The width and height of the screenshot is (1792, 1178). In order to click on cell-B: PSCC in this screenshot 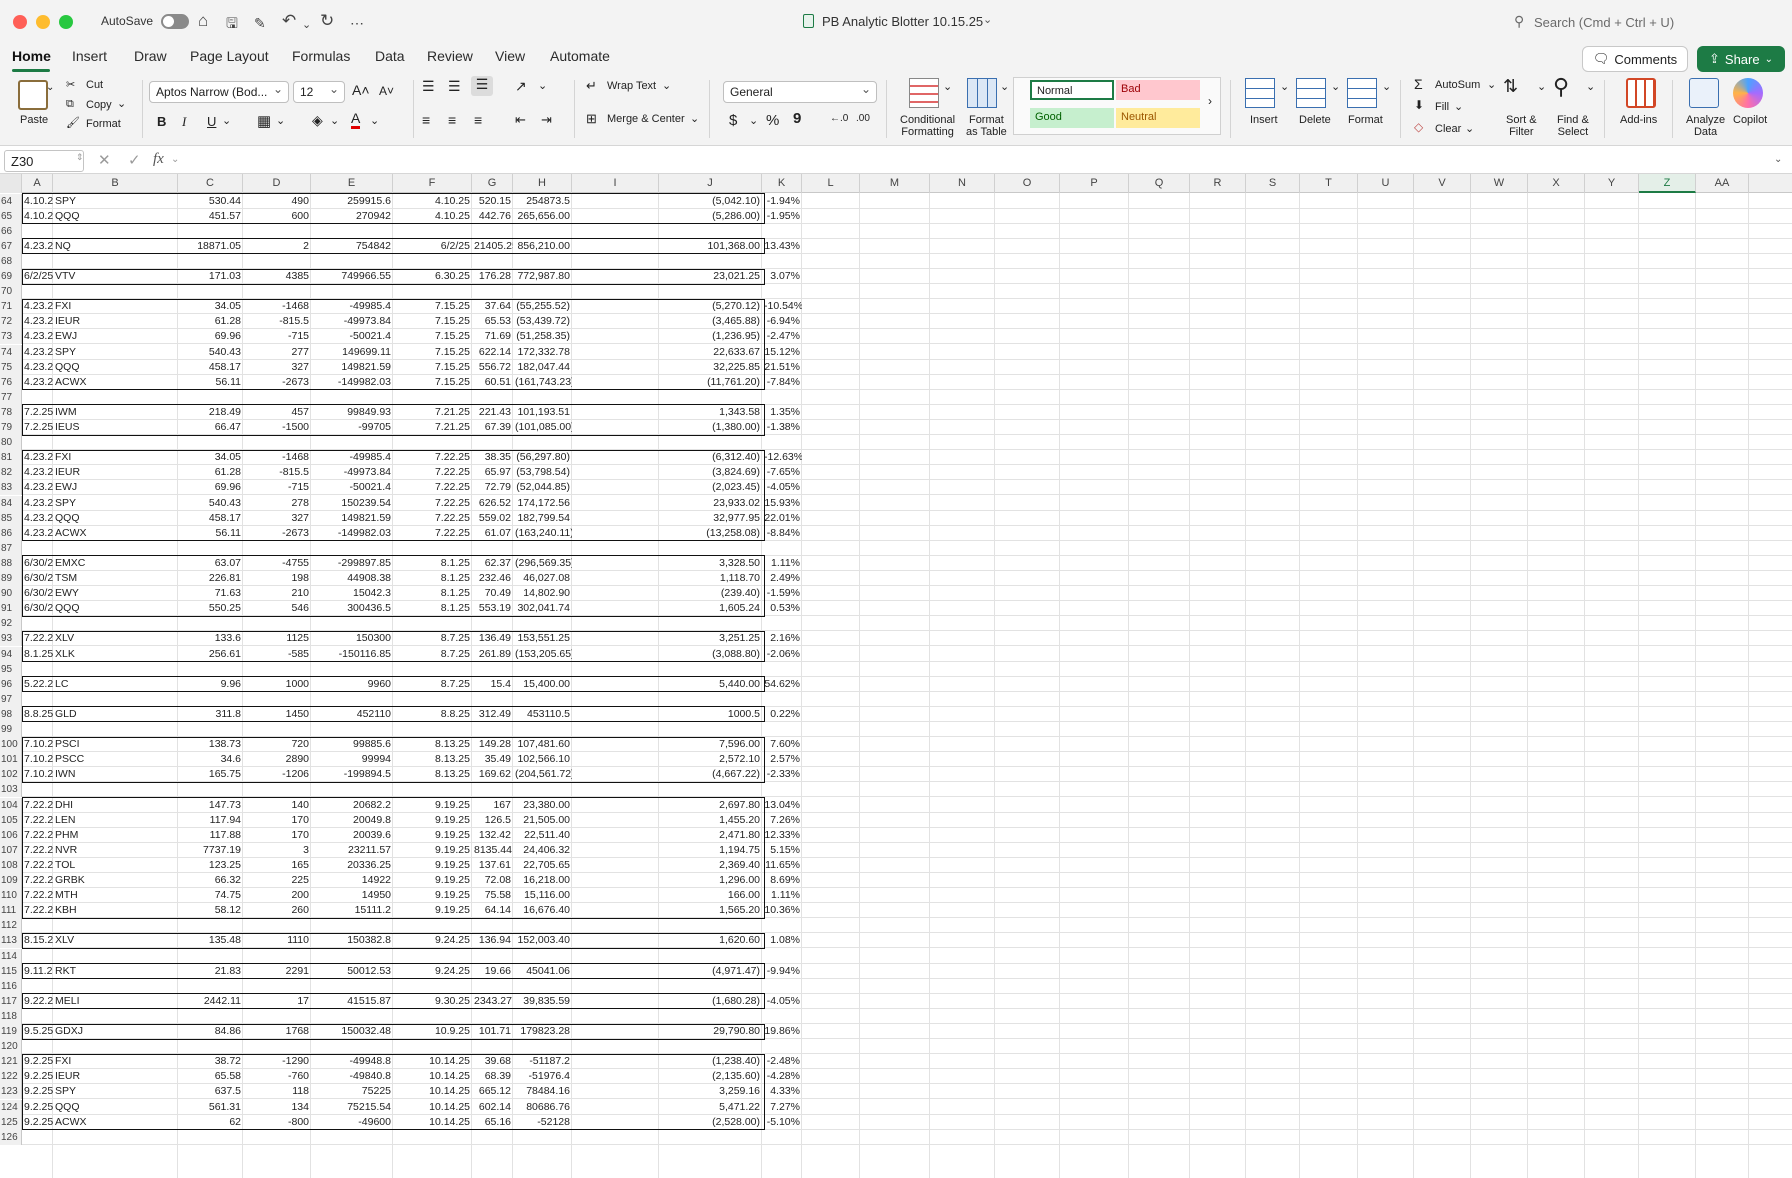, I will do `click(115, 759)`.